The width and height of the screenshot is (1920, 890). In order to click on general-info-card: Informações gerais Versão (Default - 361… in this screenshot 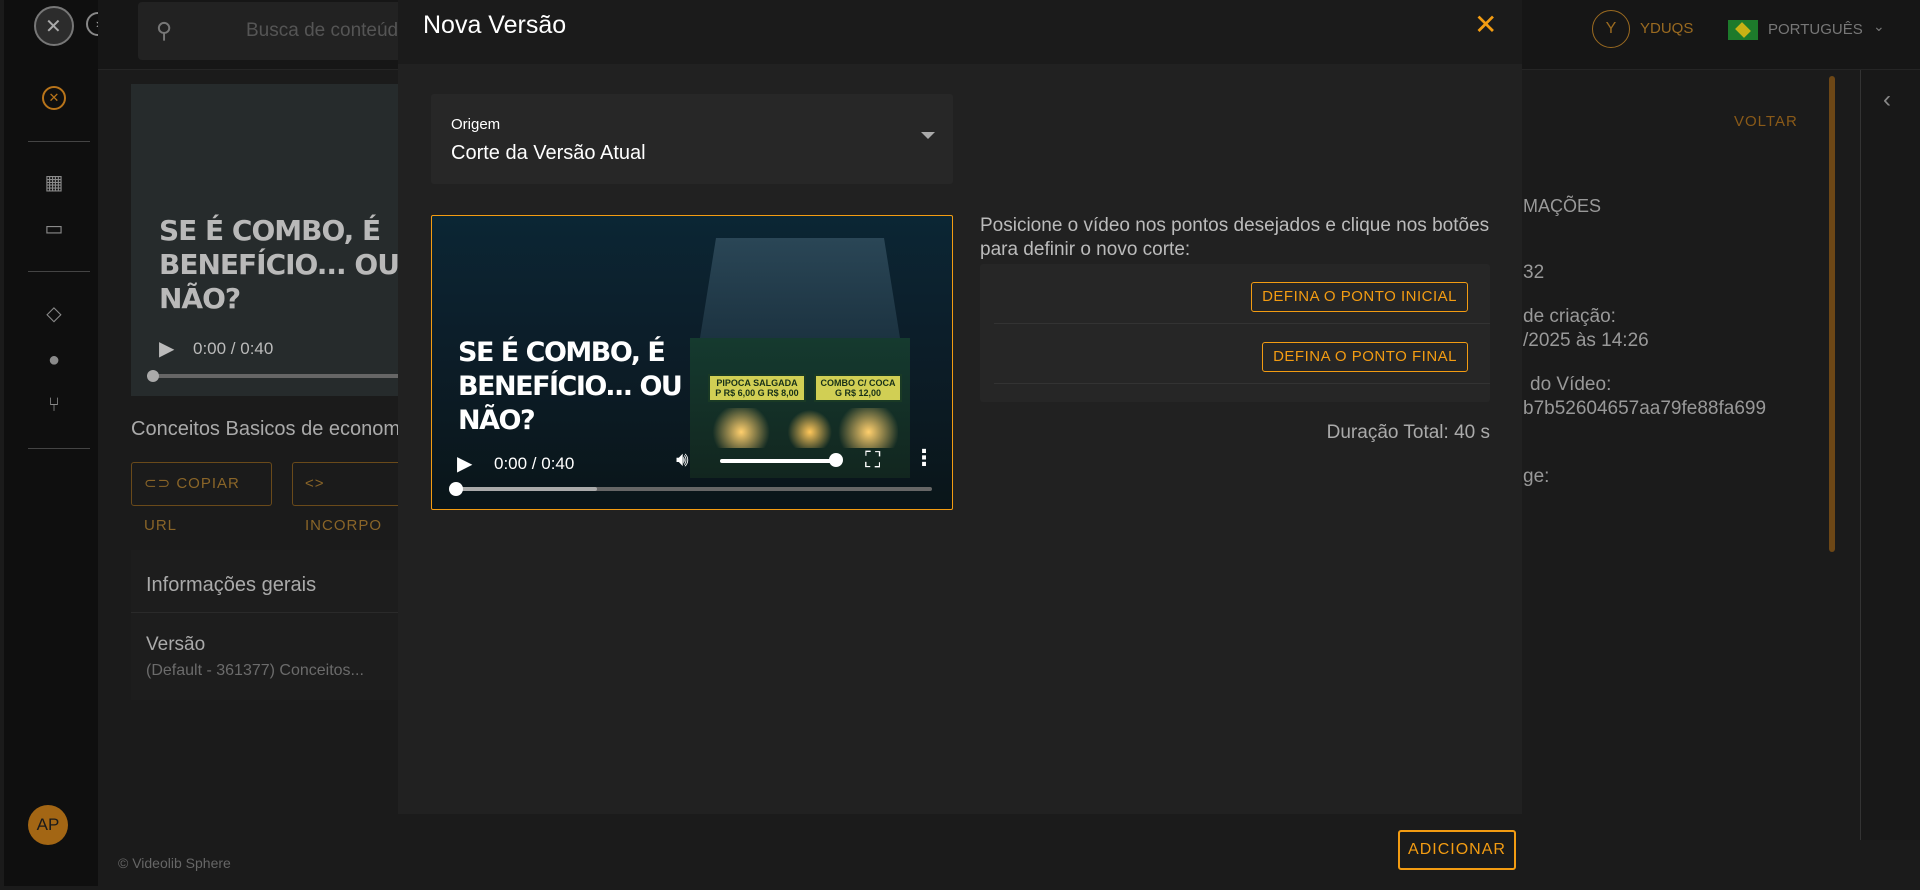, I will do `click(266, 625)`.